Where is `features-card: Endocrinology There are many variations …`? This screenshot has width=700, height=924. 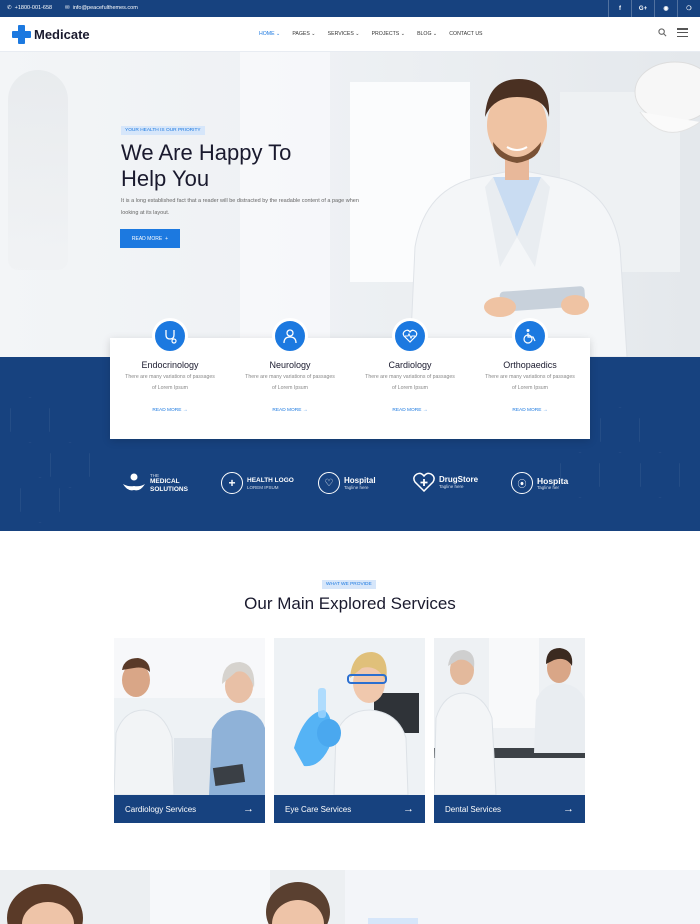 features-card: Endocrinology There are many variations … is located at coordinates (350, 378).